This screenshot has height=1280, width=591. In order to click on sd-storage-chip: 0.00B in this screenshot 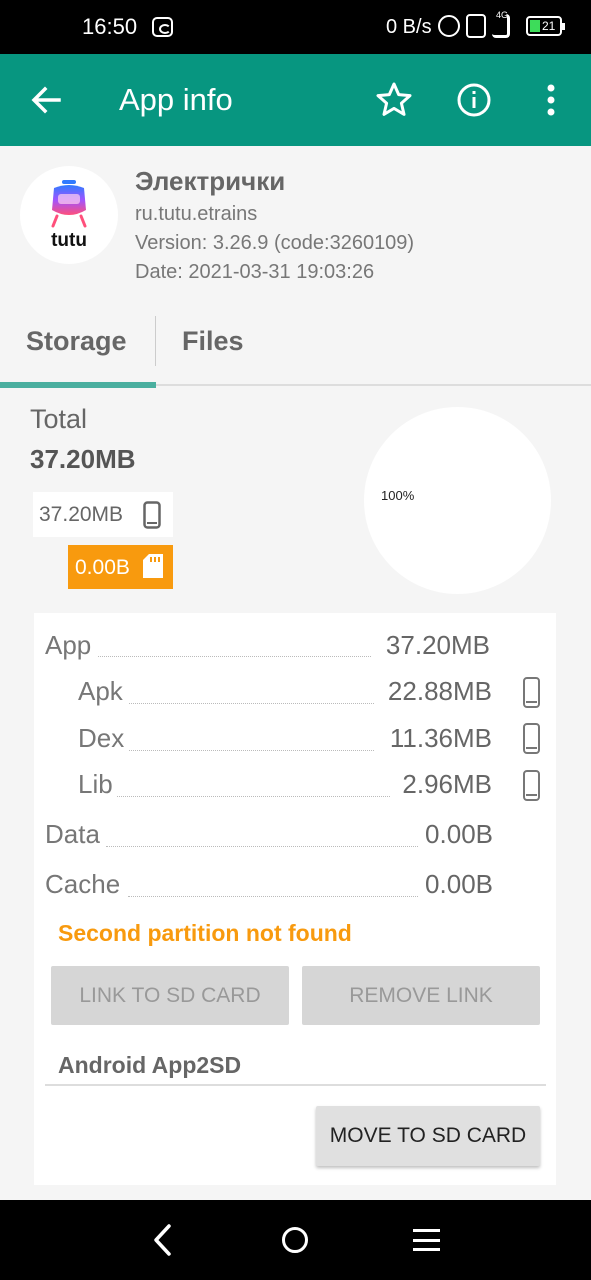, I will do `click(120, 567)`.